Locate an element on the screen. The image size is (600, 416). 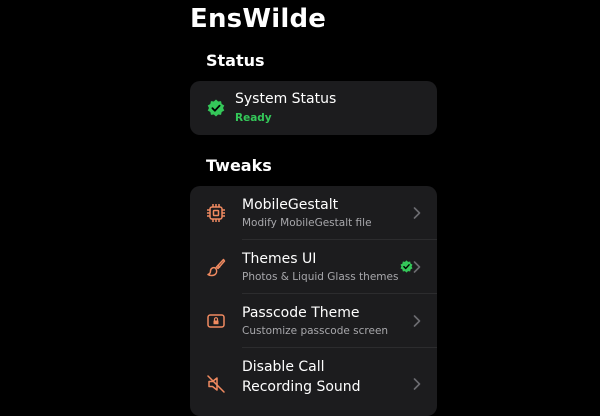
tweak-subtitle: Modify MobileGestalt file is located at coordinates (307, 223).